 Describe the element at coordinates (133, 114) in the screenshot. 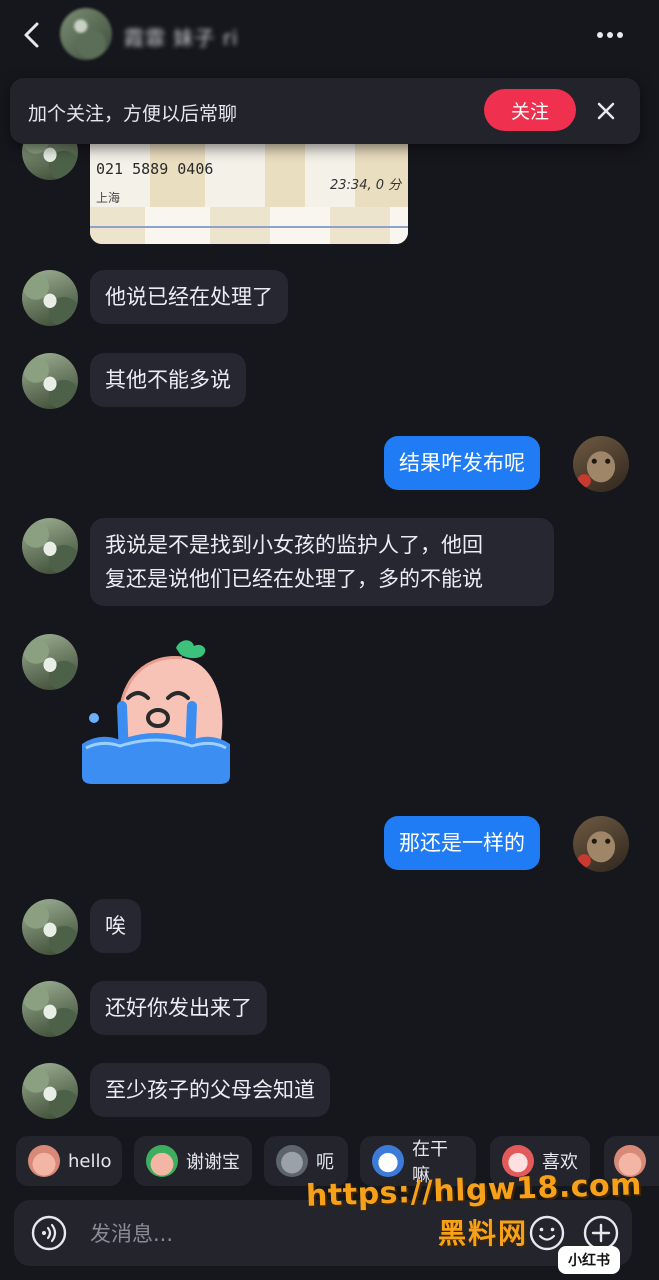

I see `follow-banner-text: 加个关注，方便以后常聊` at that location.